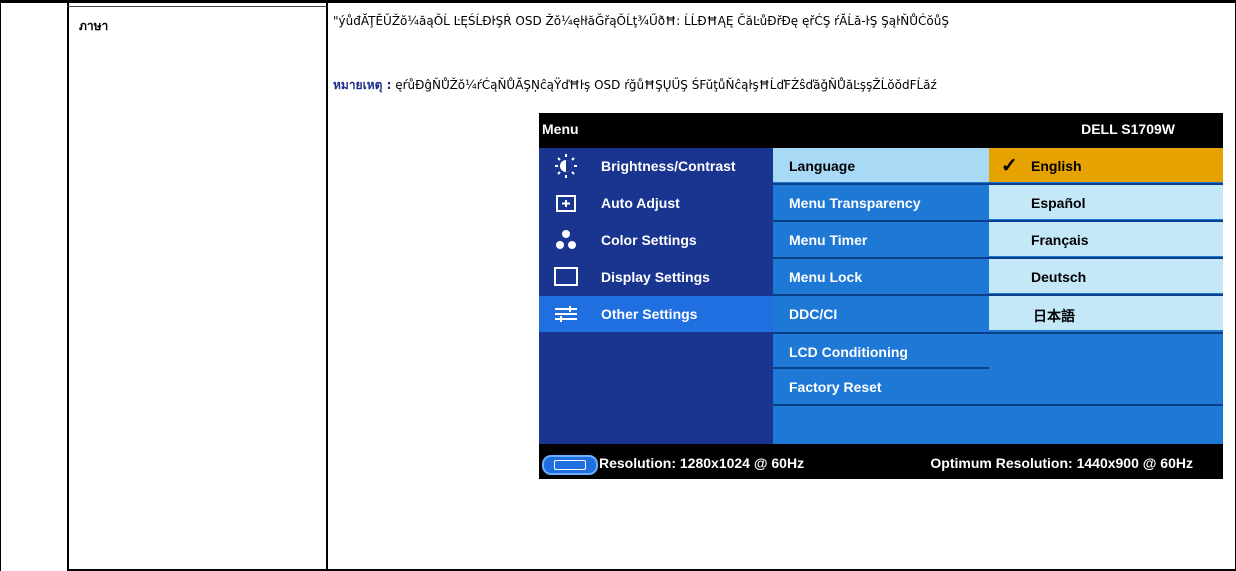 The width and height of the screenshot is (1236, 571). What do you see at coordinates (1060, 240) in the screenshot?
I see `language-label: Français` at bounding box center [1060, 240].